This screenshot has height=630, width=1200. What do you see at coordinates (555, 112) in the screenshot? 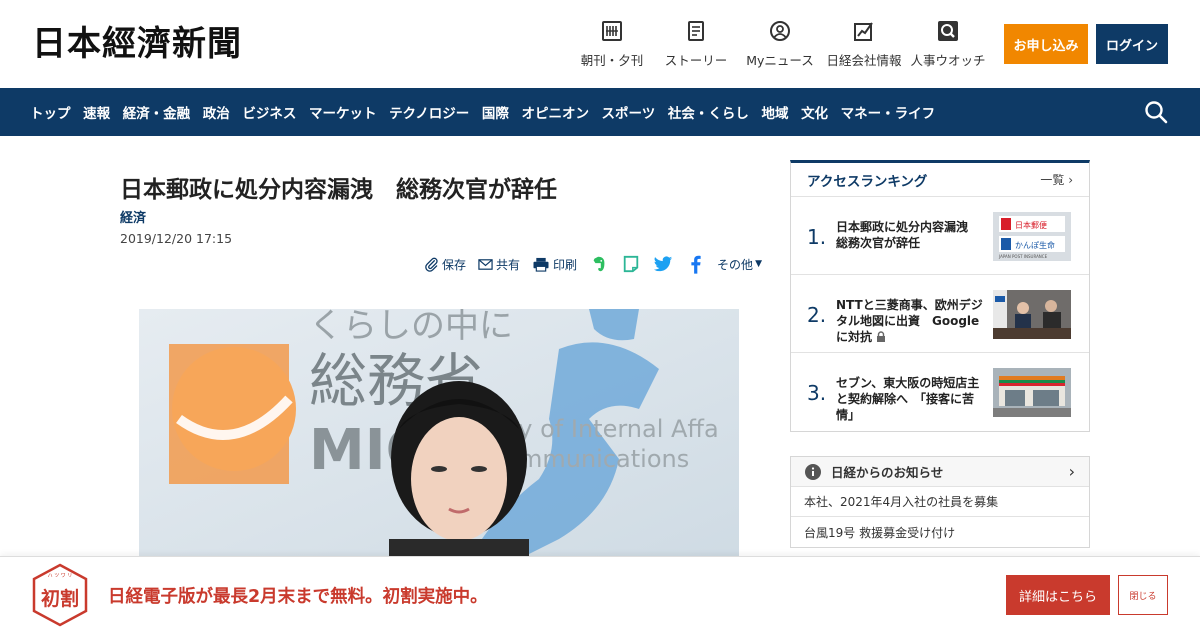
I see `nav-item-opinion: オピニオン` at bounding box center [555, 112].